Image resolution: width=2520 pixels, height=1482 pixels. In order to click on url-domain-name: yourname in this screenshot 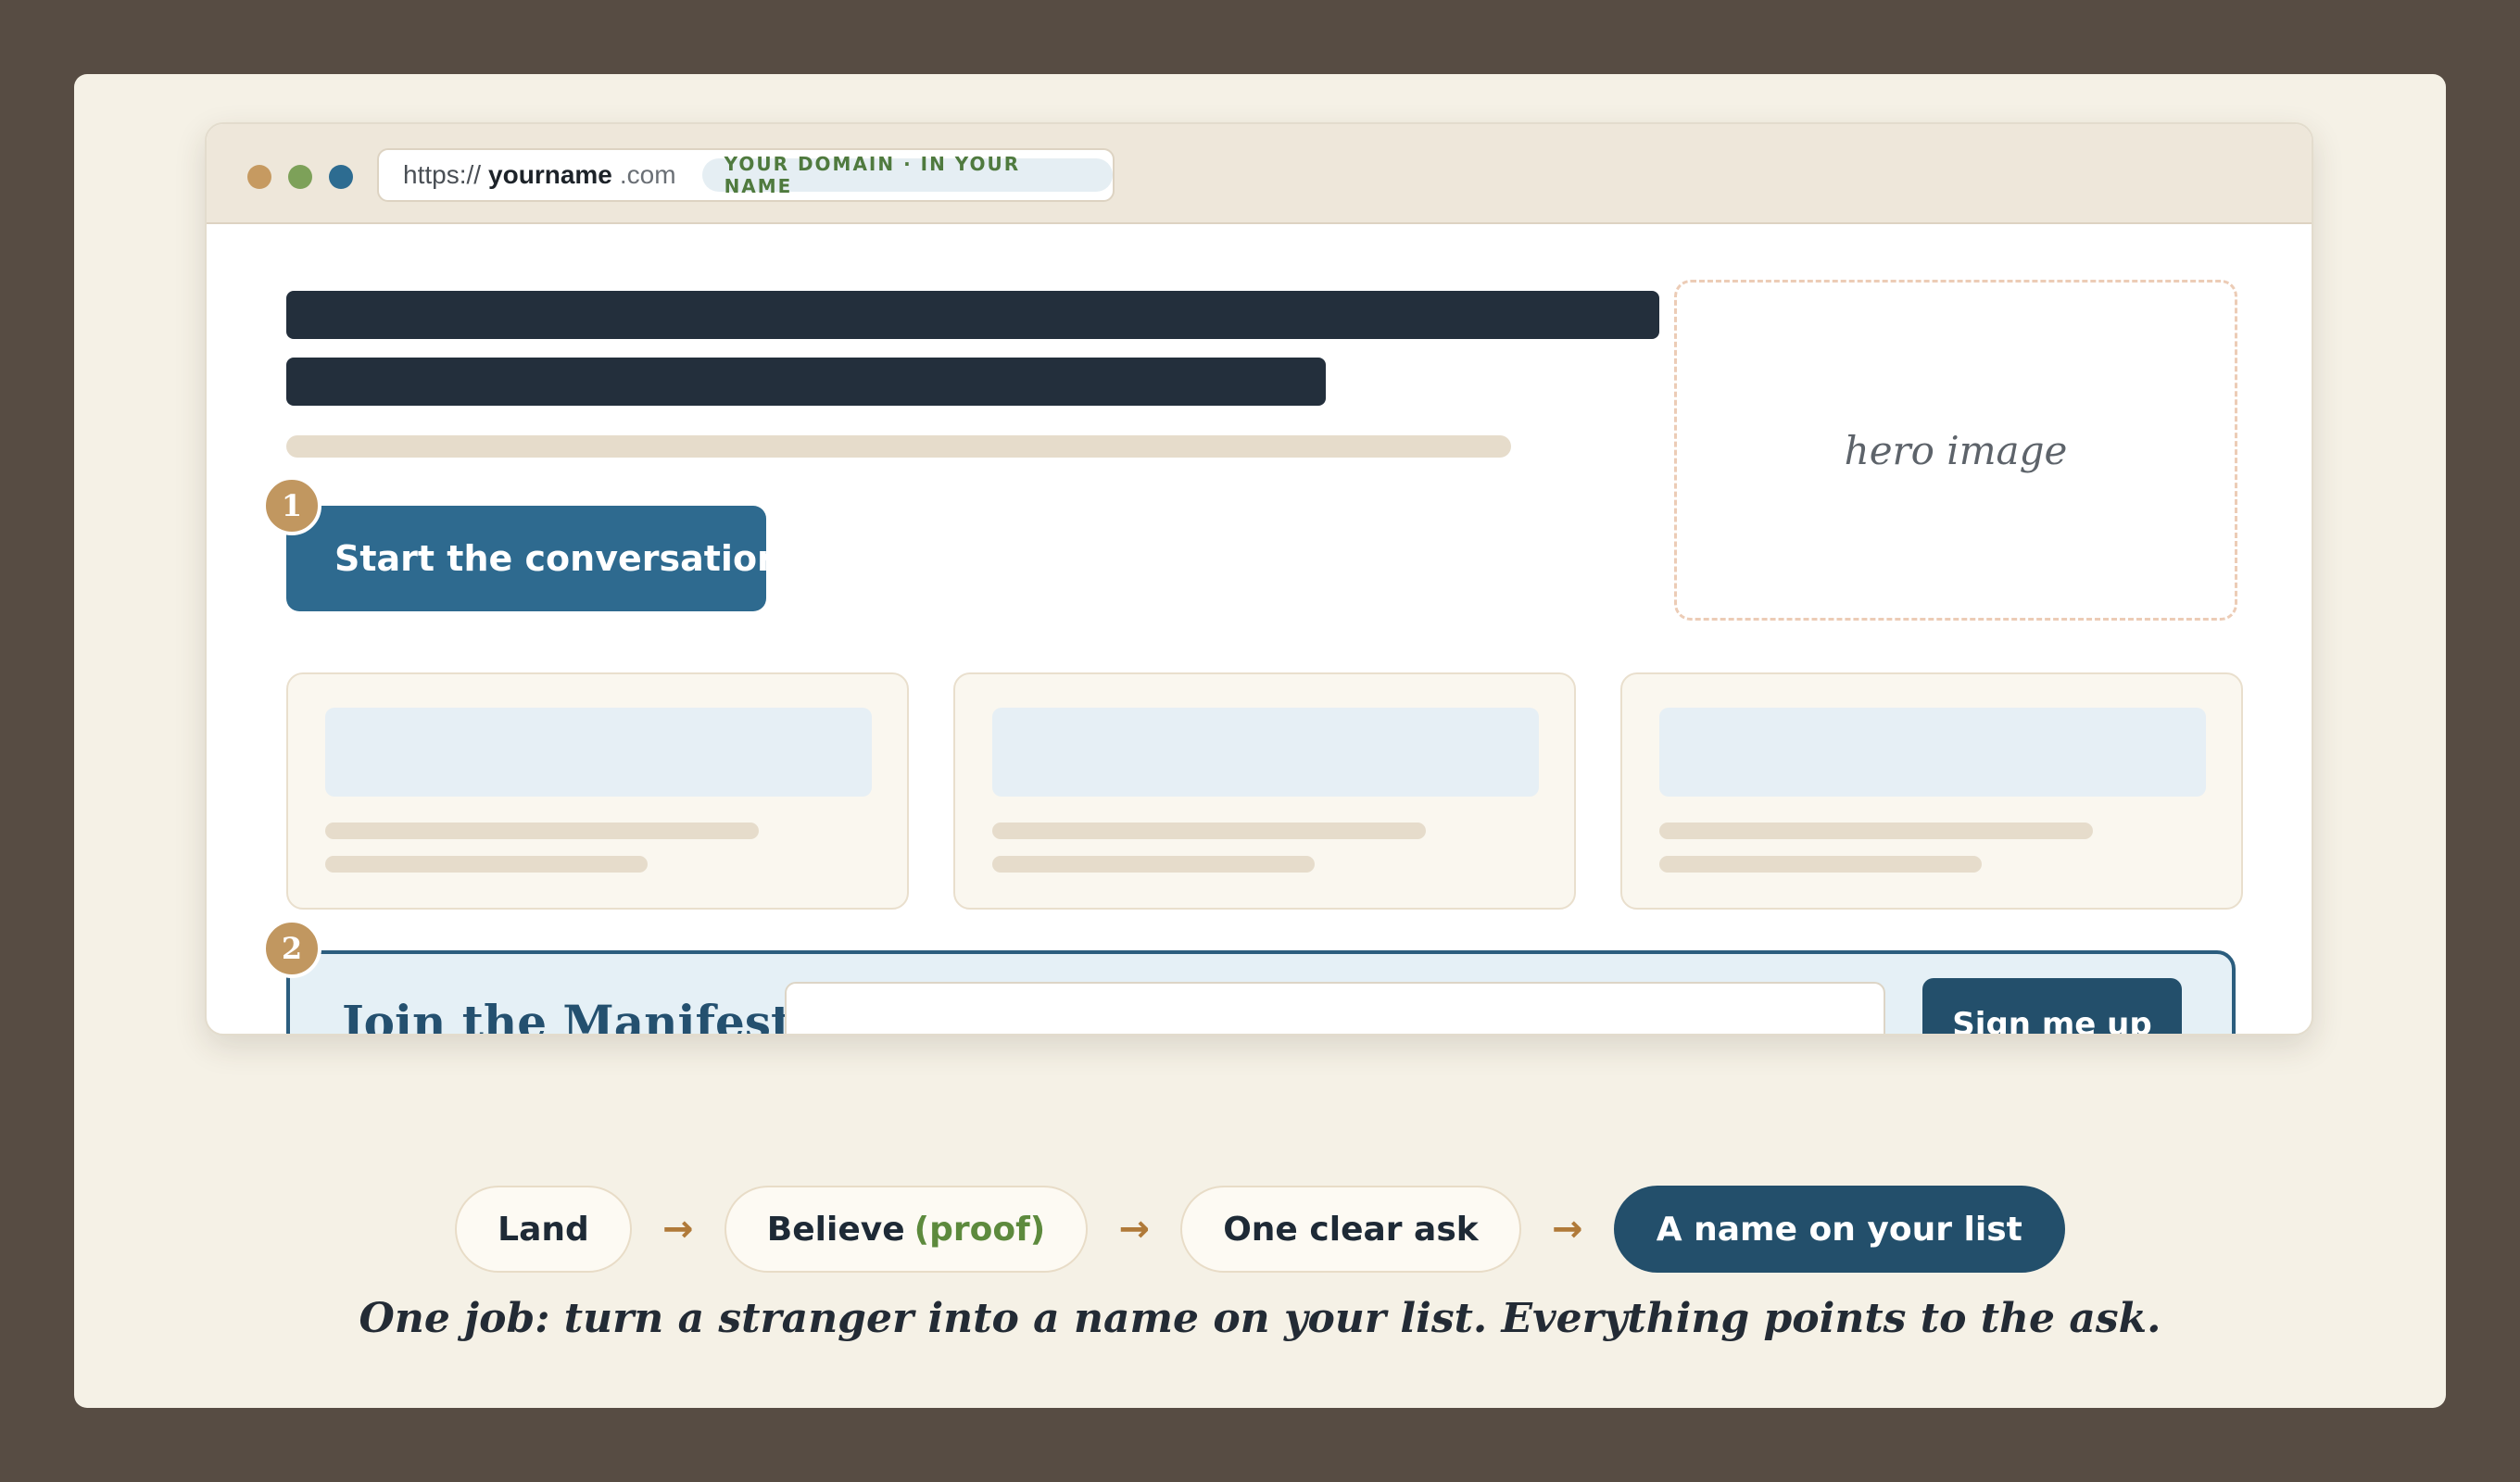, I will do `click(550, 174)`.